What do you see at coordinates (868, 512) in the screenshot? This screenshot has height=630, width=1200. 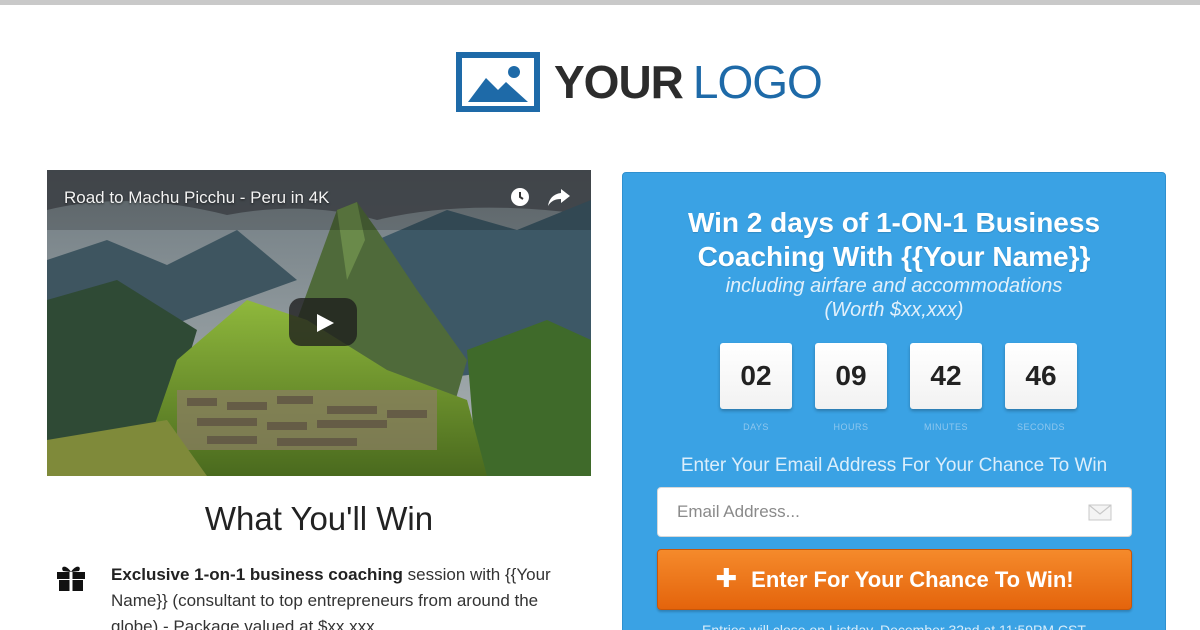 I see `email-input` at bounding box center [868, 512].